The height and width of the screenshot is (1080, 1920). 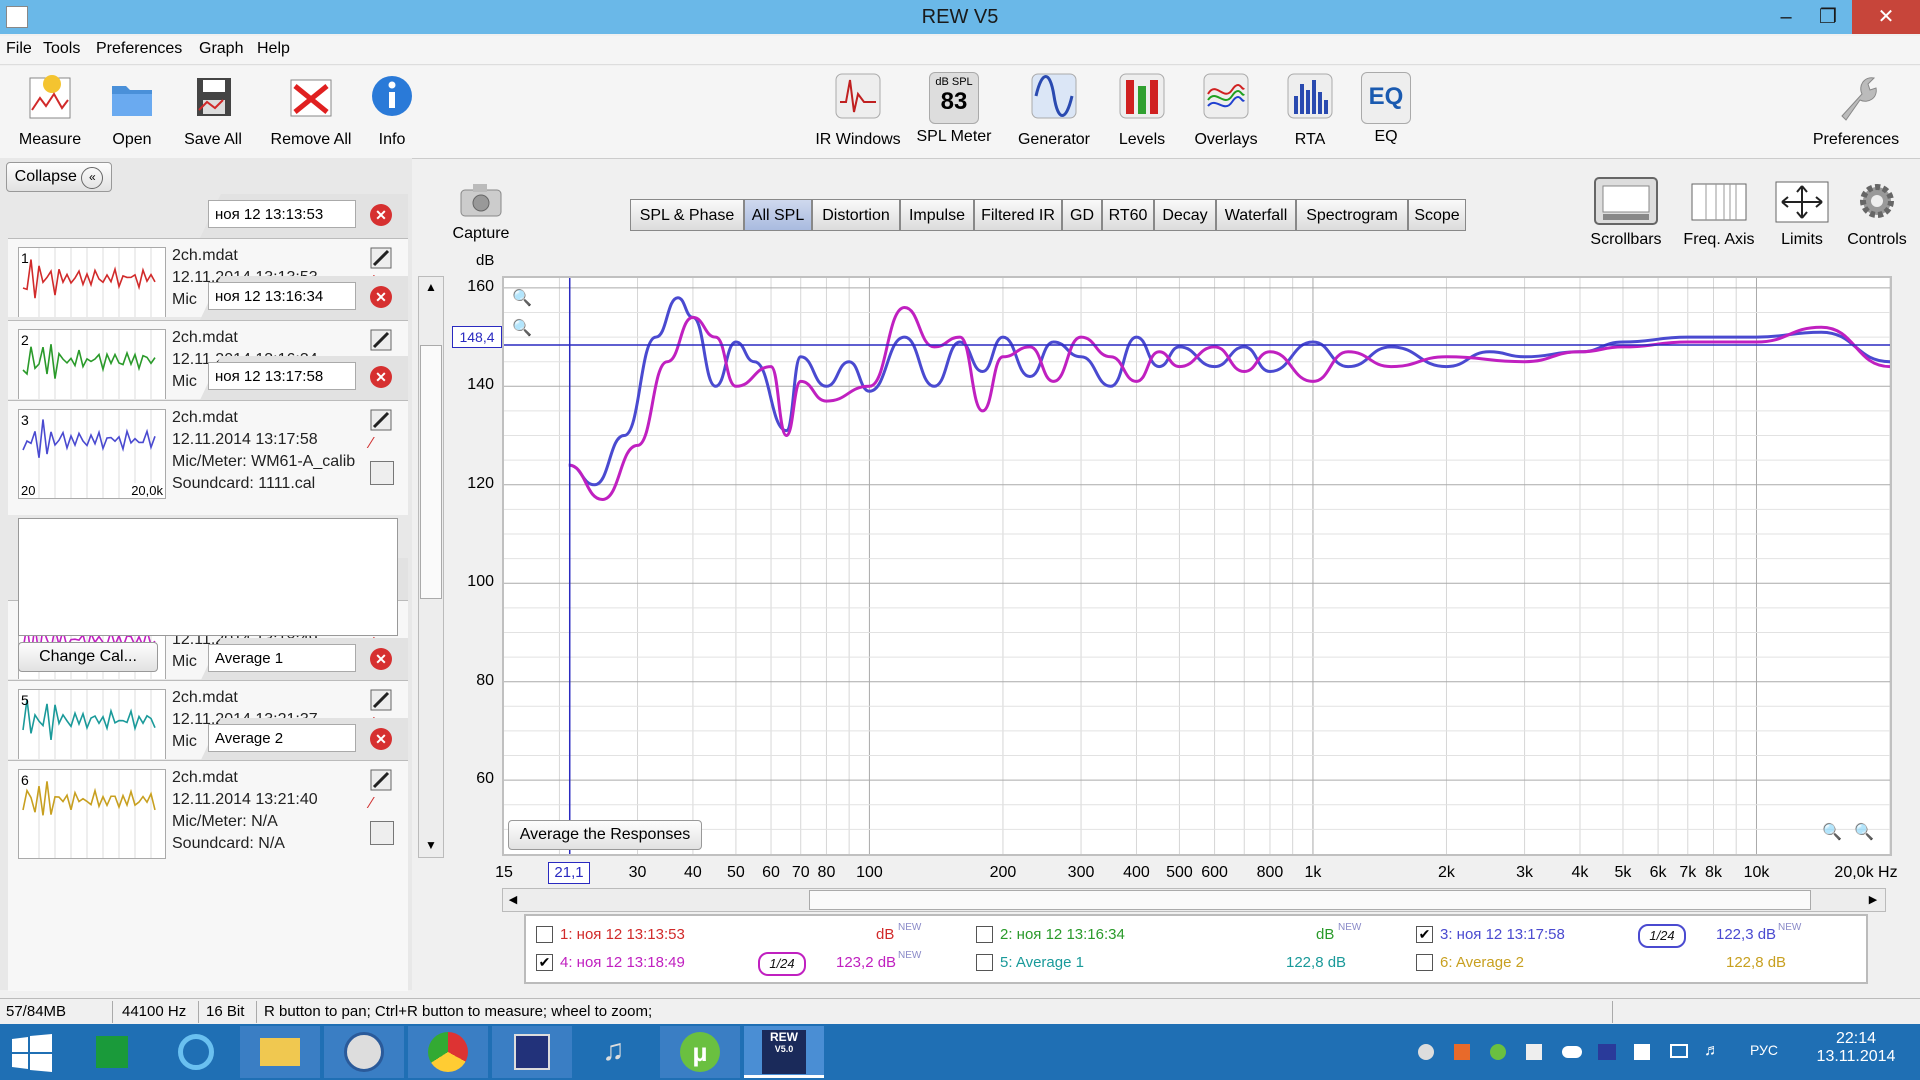 I want to click on graph-tab: Impulse, so click(x=937, y=215).